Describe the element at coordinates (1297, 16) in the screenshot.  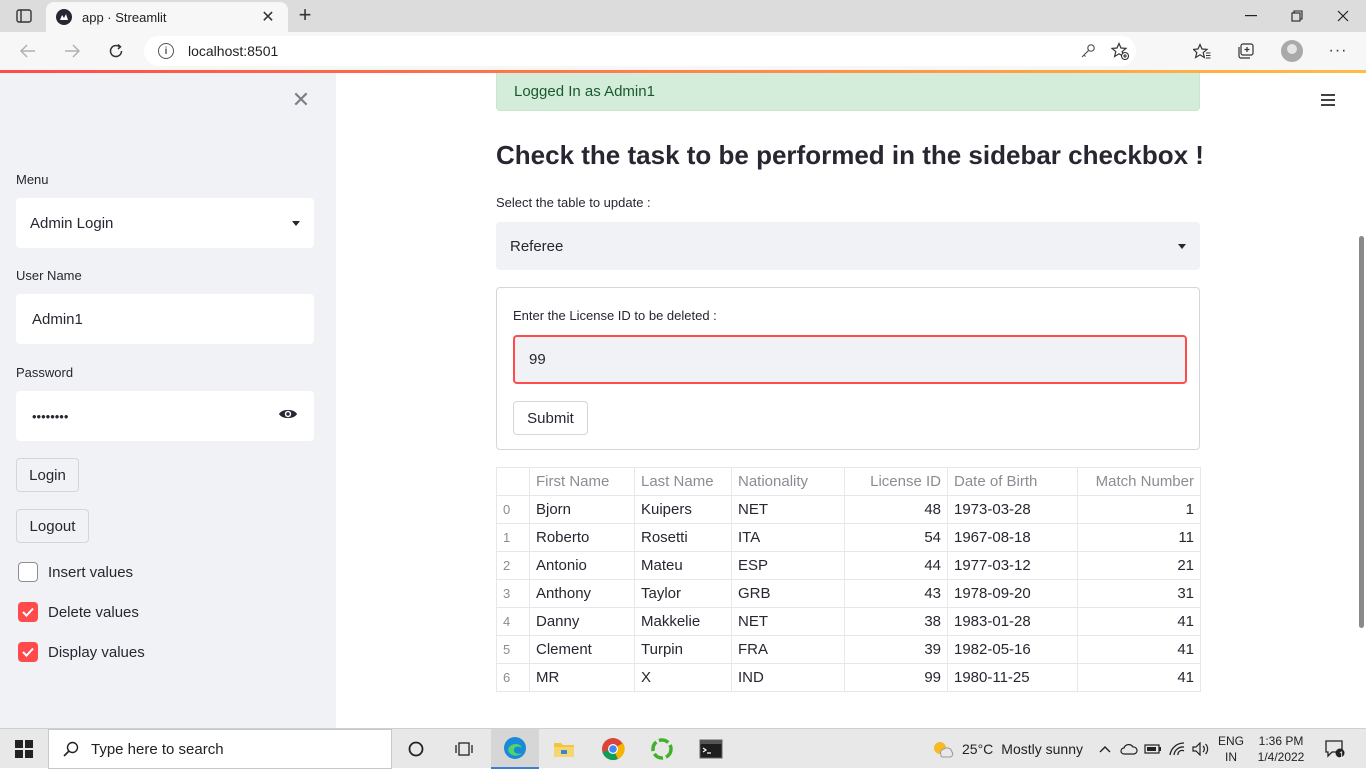
I see `restore-icon` at that location.